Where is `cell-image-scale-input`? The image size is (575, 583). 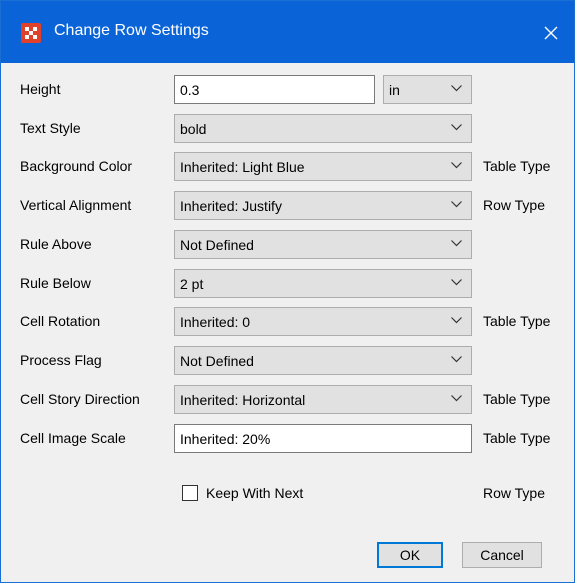 cell-image-scale-input is located at coordinates (323, 438).